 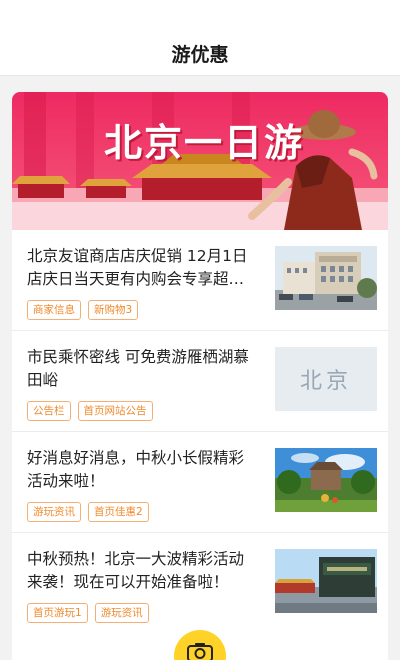 What do you see at coordinates (325, 381) in the screenshot?
I see `beijing-logo-text: 北京` at bounding box center [325, 381].